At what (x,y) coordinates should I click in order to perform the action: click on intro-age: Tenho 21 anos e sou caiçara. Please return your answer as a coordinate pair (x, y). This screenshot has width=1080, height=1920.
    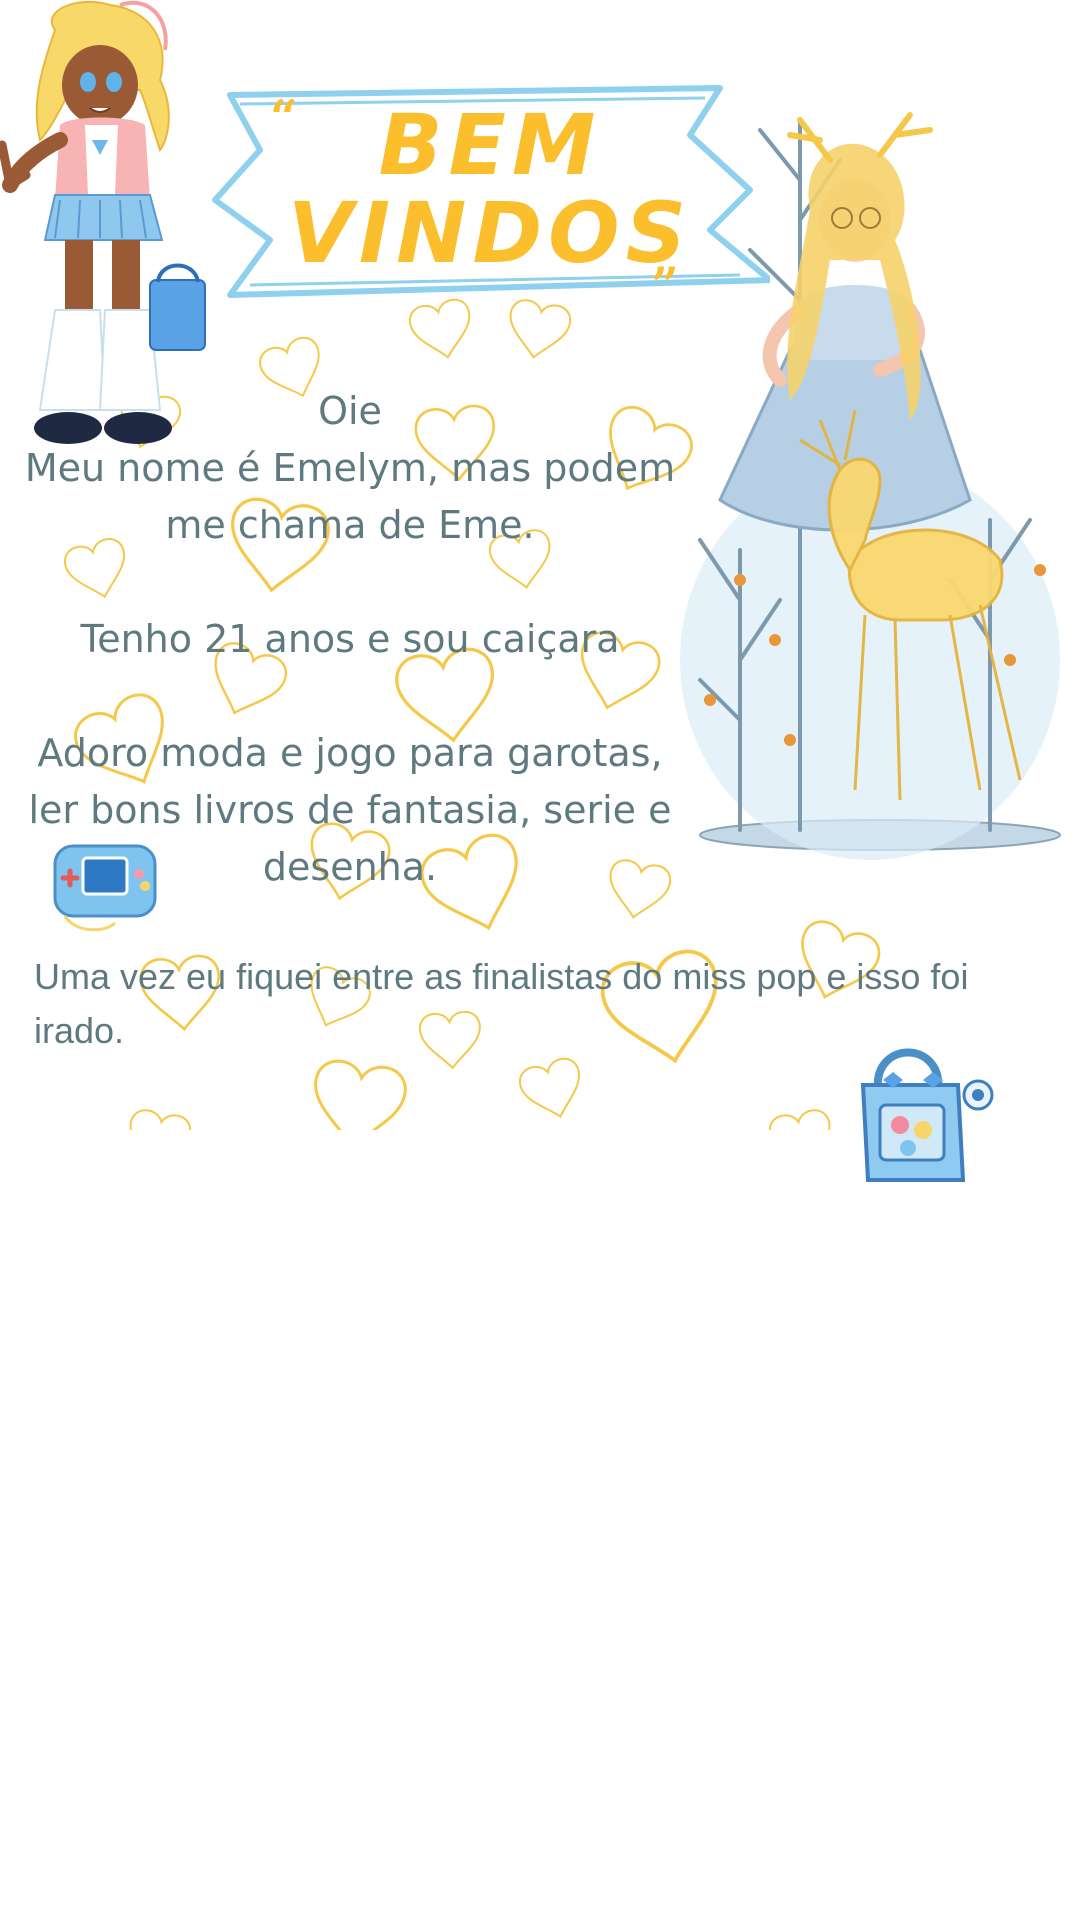
    Looking at the image, I should click on (350, 639).